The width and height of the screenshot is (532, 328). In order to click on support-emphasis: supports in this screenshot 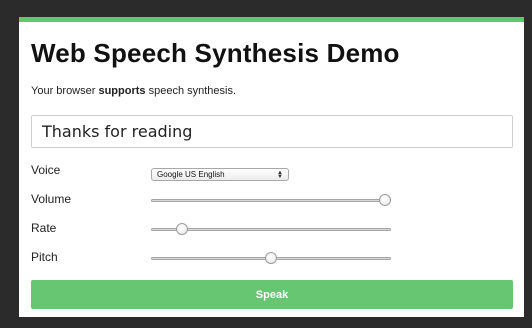, I will do `click(122, 91)`.